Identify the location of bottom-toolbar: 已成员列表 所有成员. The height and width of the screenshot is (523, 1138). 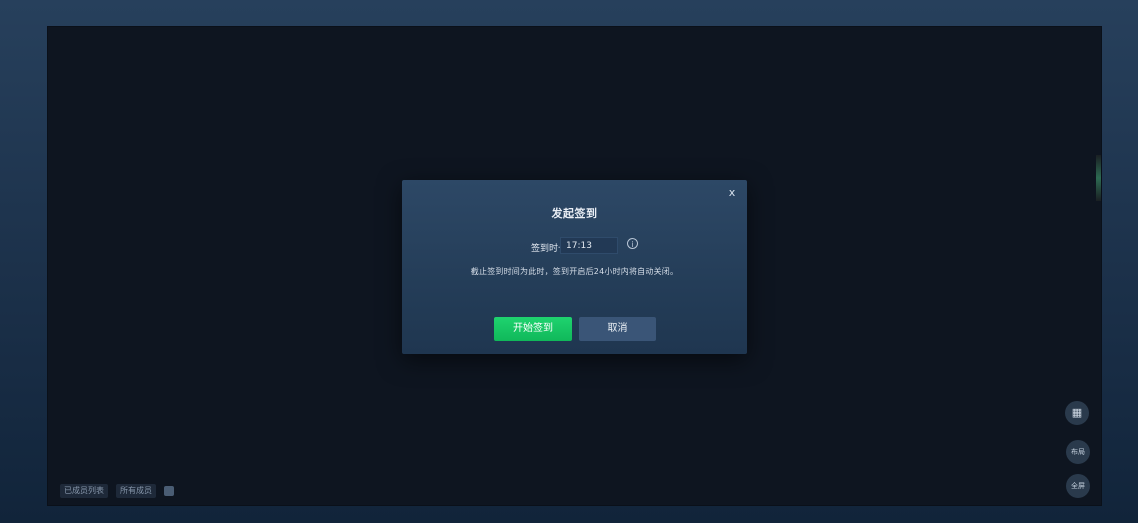
(117, 491).